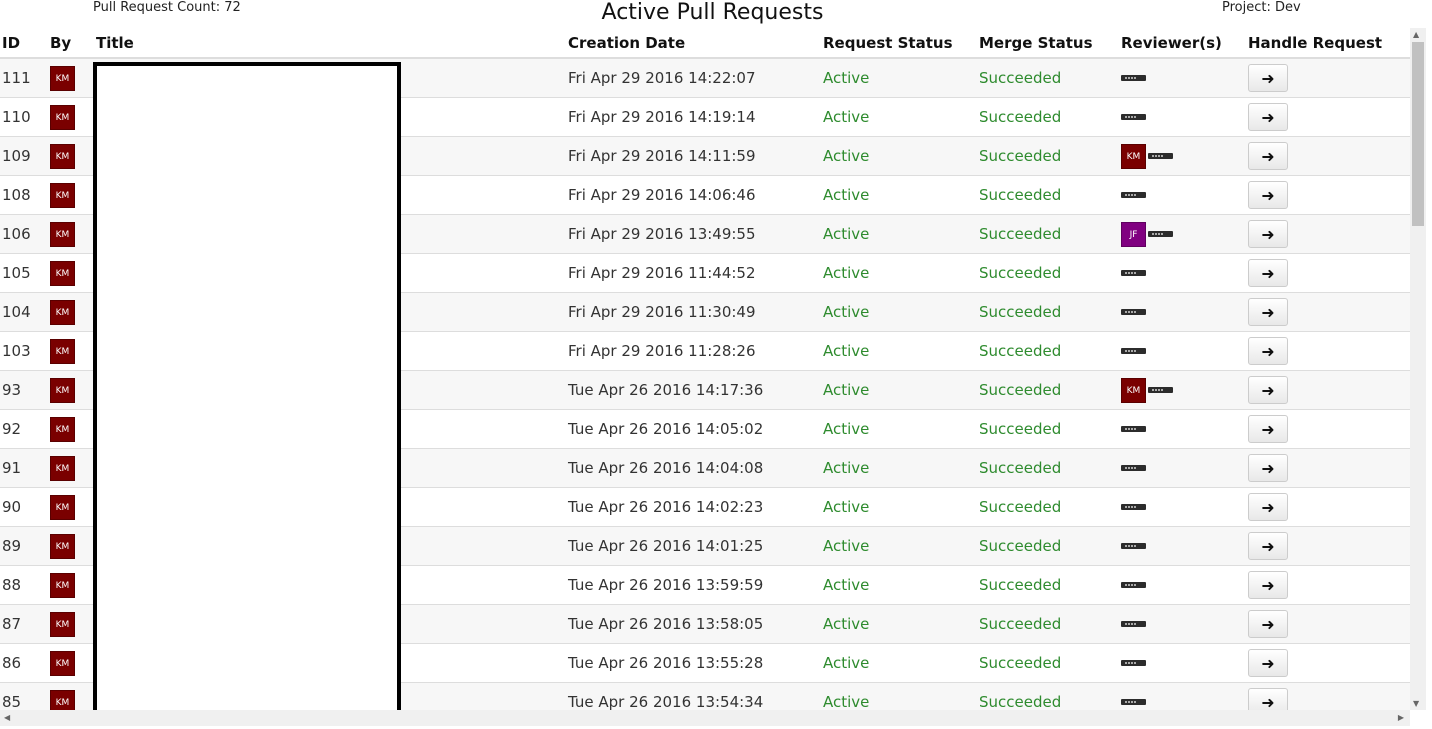  Describe the element at coordinates (695, 43) in the screenshot. I see `col-creation-date-header: Creation Date` at that location.